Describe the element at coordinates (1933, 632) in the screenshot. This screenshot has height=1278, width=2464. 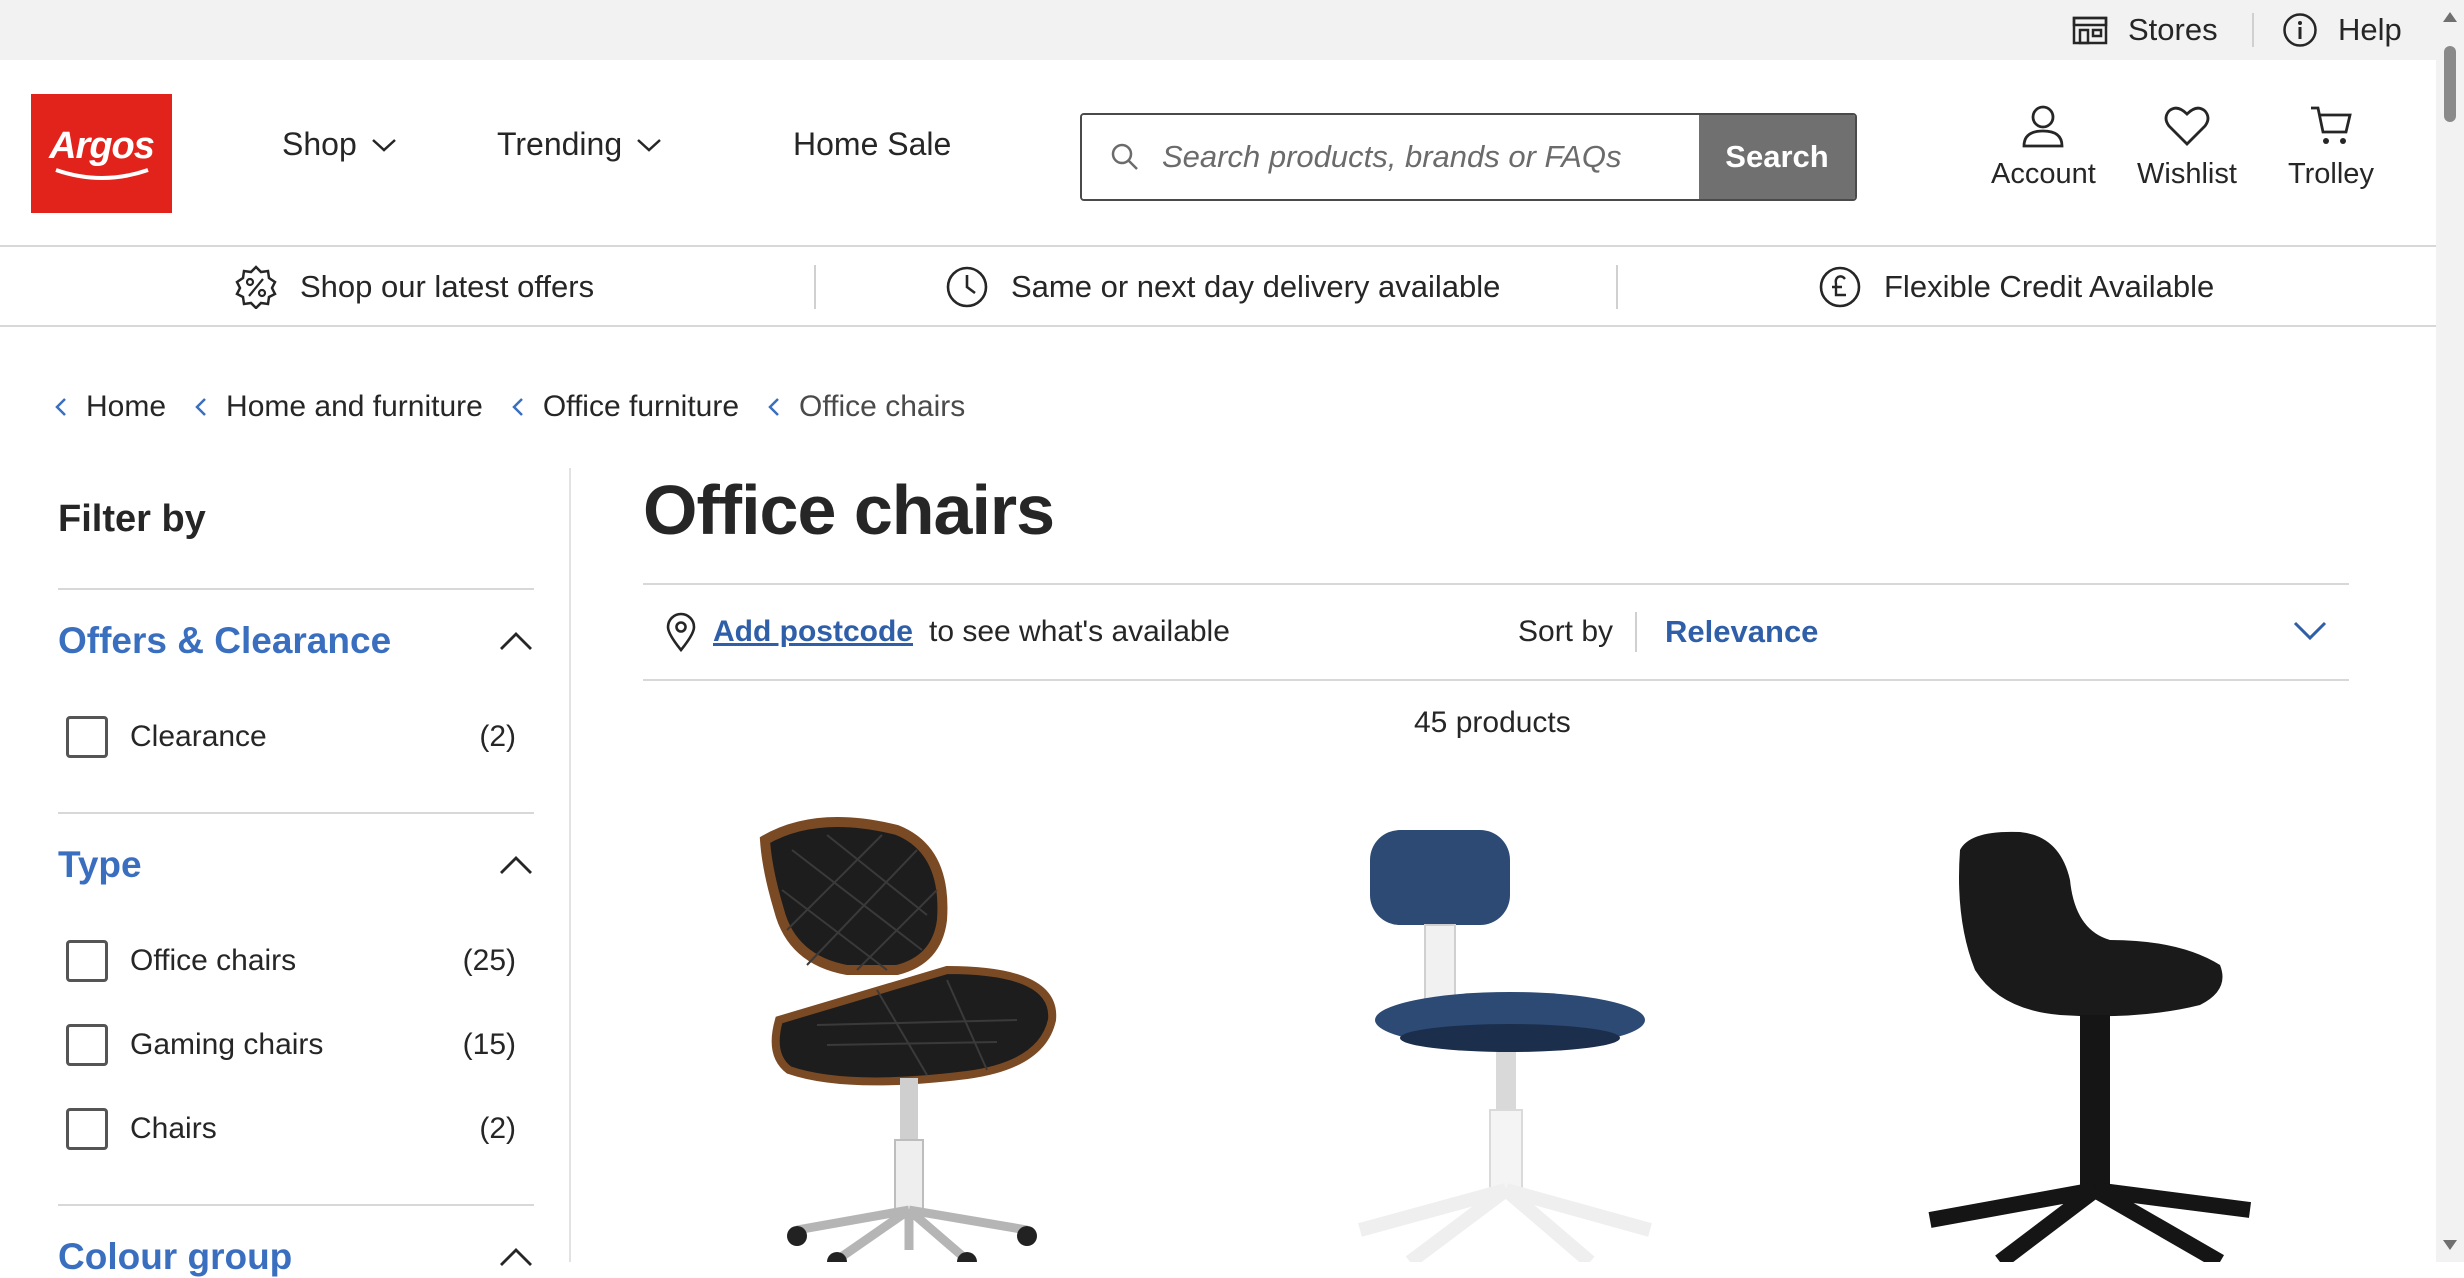
I see `sort-by-dropdown: Sort by Relevance` at that location.